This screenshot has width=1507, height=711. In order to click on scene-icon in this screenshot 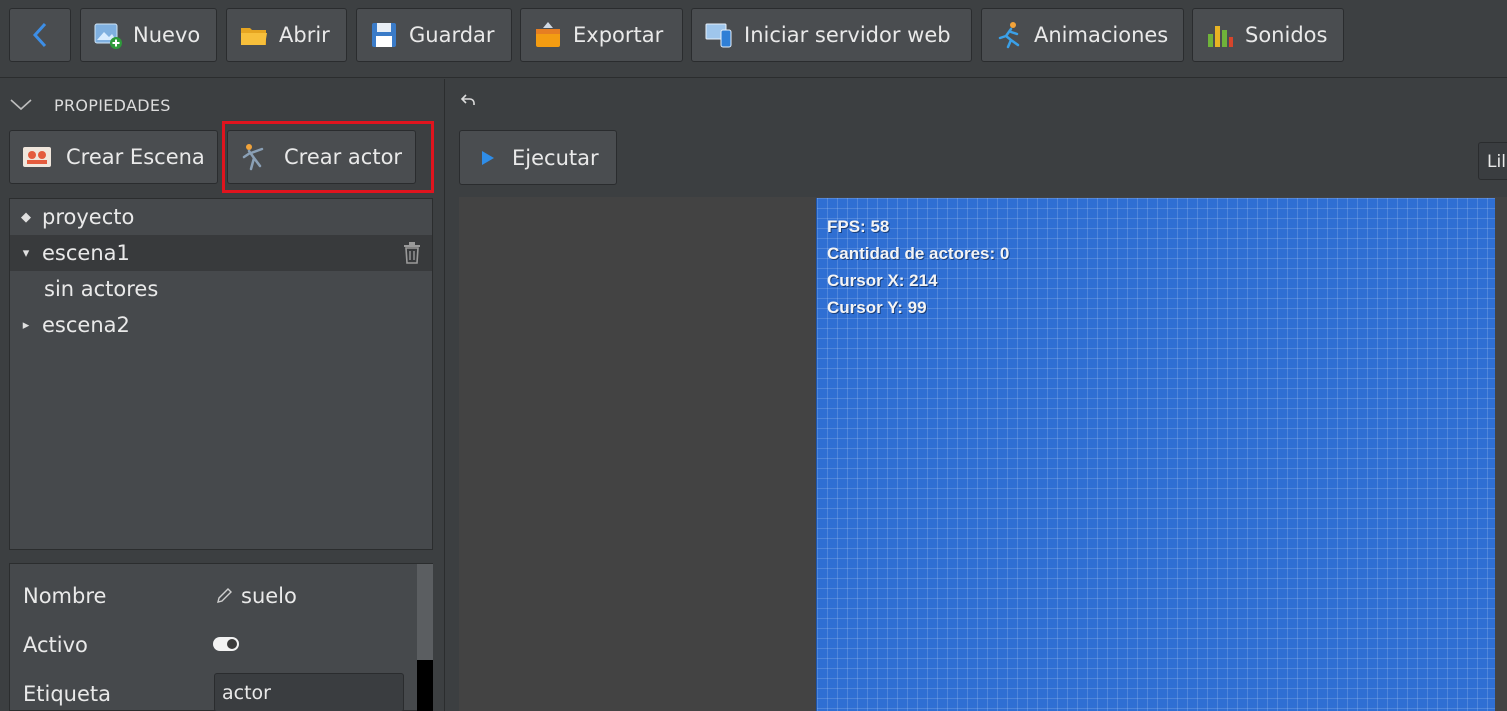, I will do `click(37, 157)`.